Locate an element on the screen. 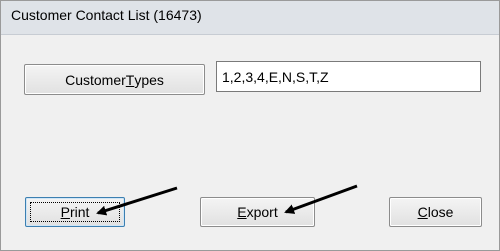  export-button: Export is located at coordinates (257, 212).